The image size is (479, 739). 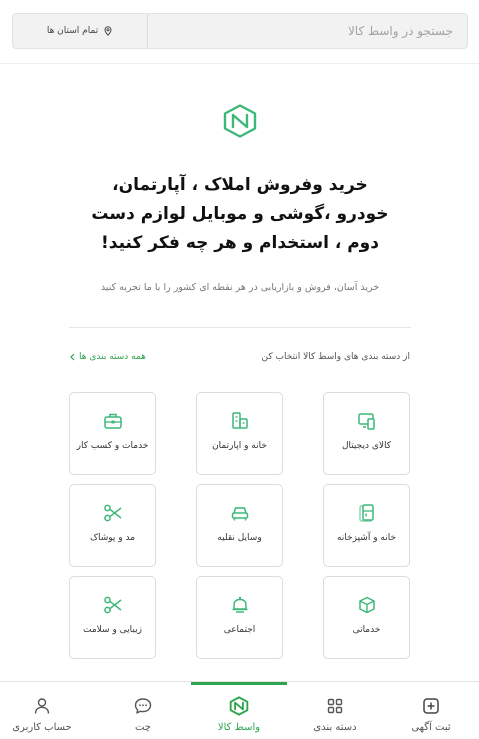 What do you see at coordinates (240, 185) in the screenshot?
I see `hero-line-1: خرید وفروش املاک ، آپارتمان،` at bounding box center [240, 185].